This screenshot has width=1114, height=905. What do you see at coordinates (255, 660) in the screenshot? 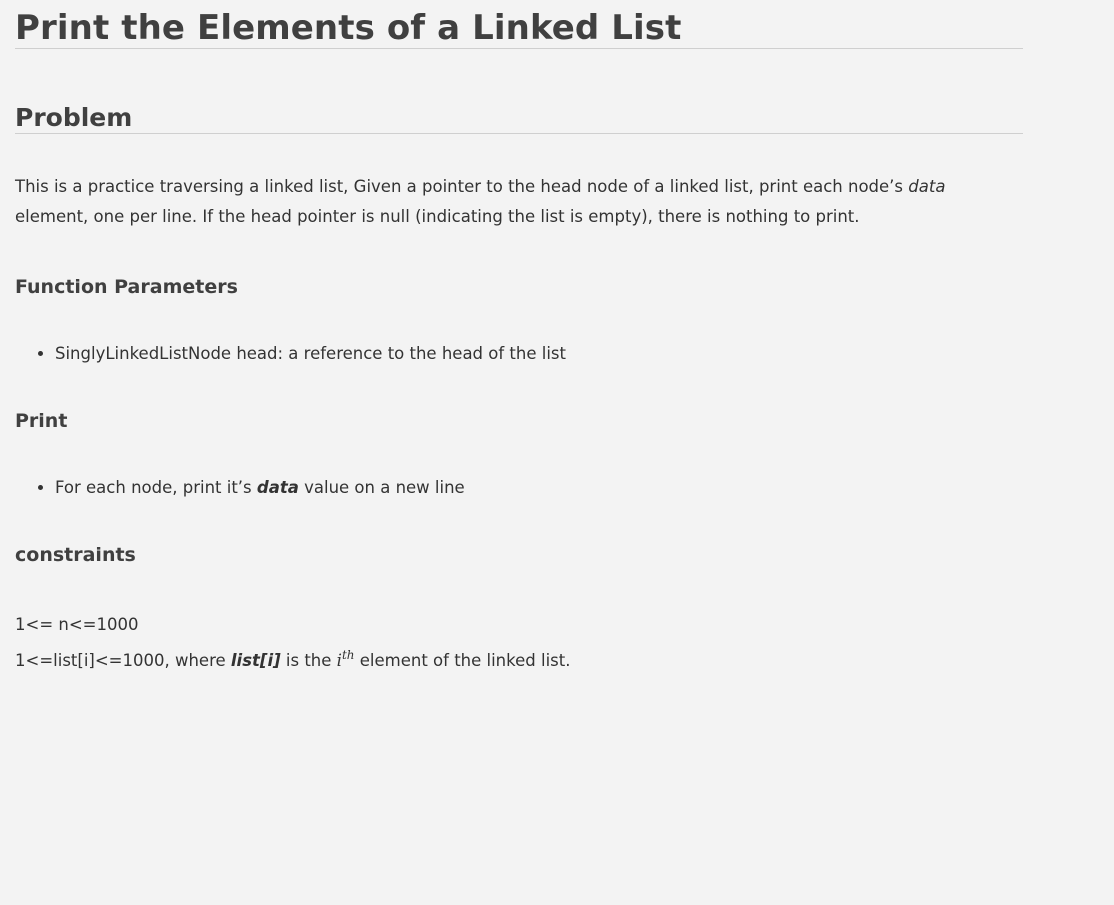
I see `constraint-text-strong: list[i]` at bounding box center [255, 660].